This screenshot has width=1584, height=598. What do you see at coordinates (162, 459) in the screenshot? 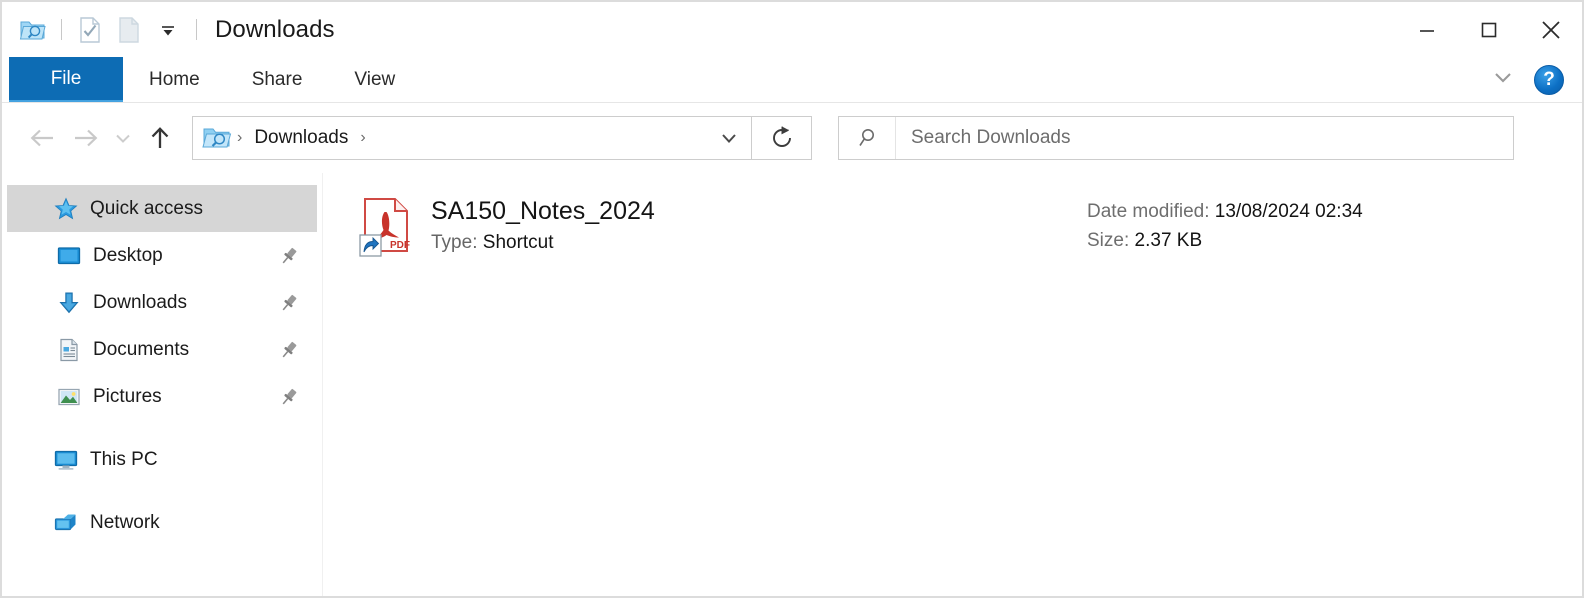
I see `sidebar-item-this-pc: This PC` at bounding box center [162, 459].